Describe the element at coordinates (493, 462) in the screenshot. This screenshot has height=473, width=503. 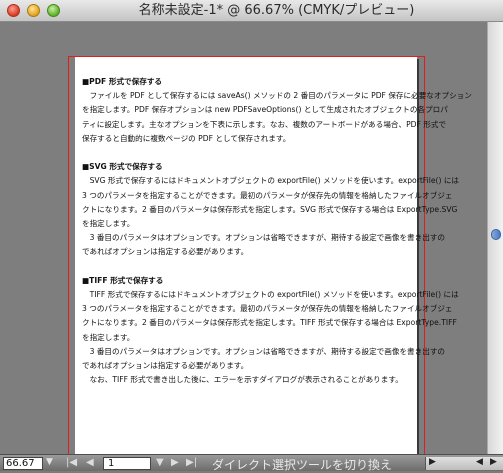
I see `scroll-right-icon: ▶` at that location.